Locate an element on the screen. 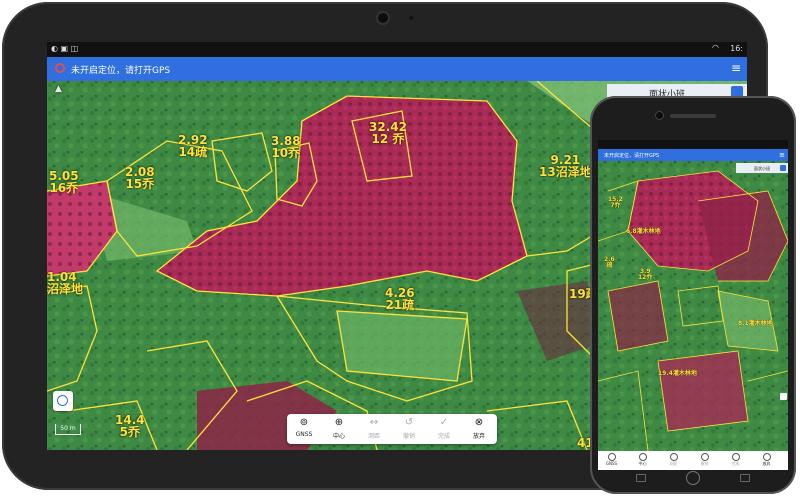  phone-layer-icon is located at coordinates (783, 168).